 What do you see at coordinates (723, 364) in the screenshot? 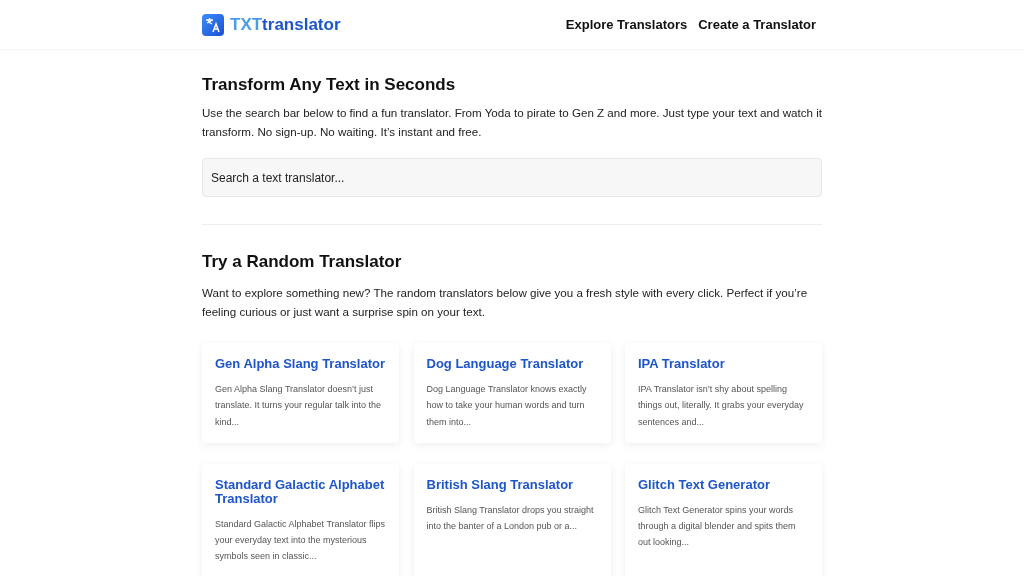
I see `card-title: IPA Translator` at bounding box center [723, 364].